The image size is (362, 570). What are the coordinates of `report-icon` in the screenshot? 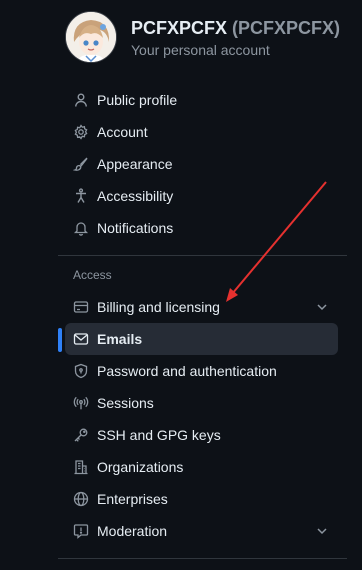 It's located at (81, 531).